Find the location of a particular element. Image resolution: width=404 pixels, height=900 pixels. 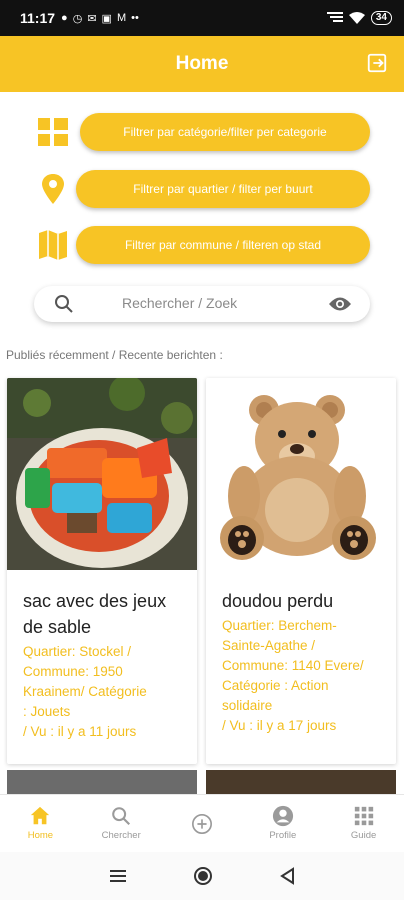

home-icon is located at coordinates (40, 815).